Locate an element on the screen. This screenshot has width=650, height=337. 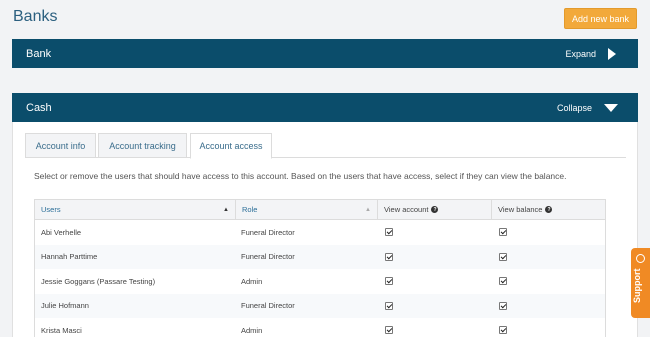
cash-panel-title: Cash is located at coordinates (39, 107).